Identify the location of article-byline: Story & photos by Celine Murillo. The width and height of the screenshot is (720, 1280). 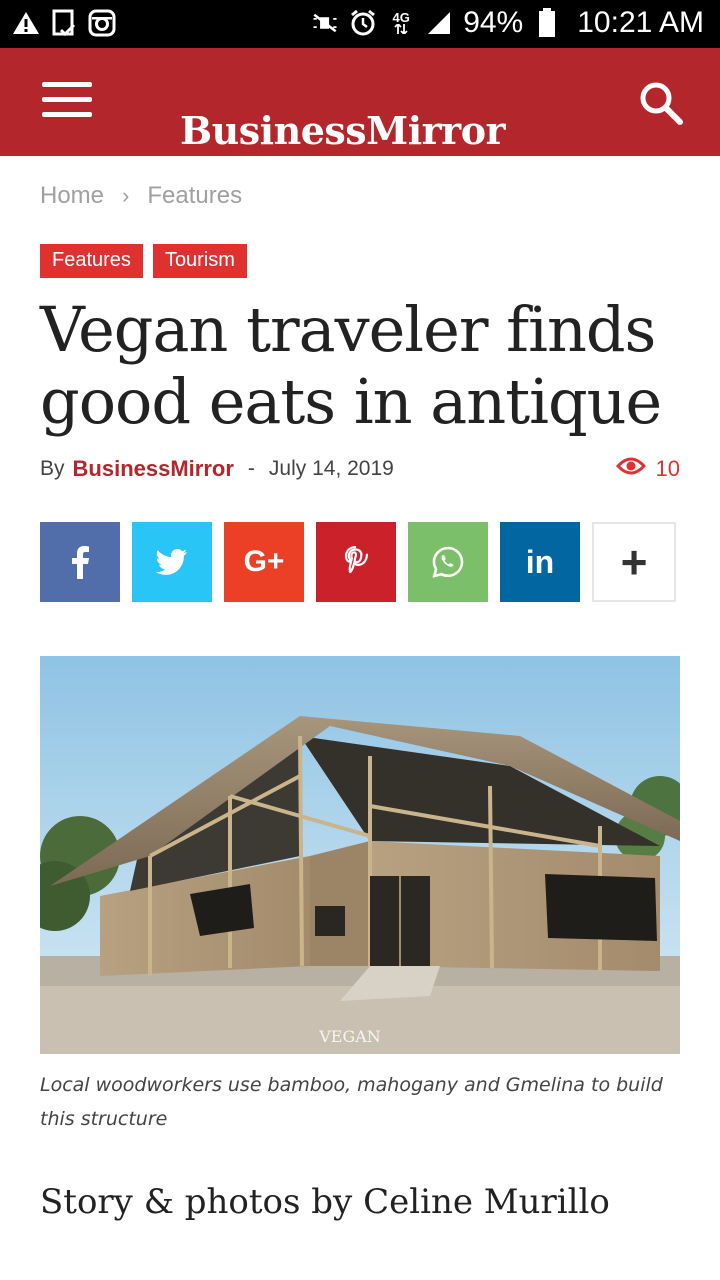
(325, 1202).